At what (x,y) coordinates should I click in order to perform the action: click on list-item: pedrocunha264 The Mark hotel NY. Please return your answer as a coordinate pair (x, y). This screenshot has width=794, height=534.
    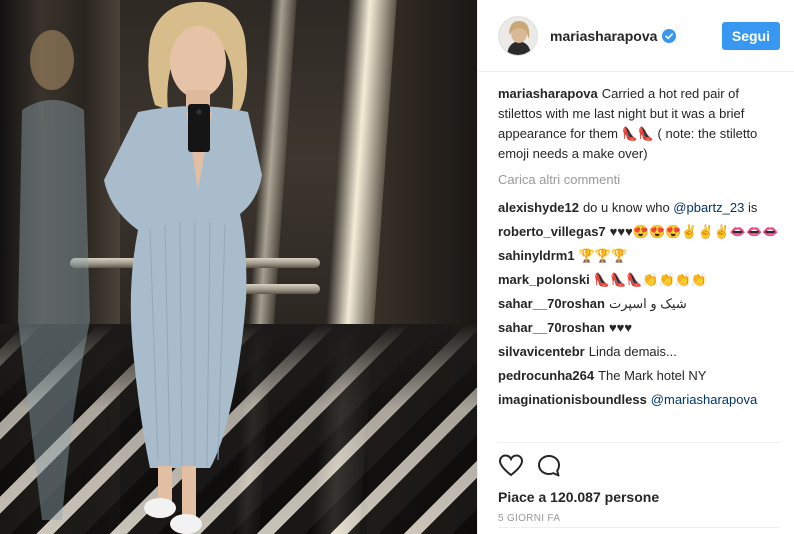
    Looking at the image, I should click on (639, 376).